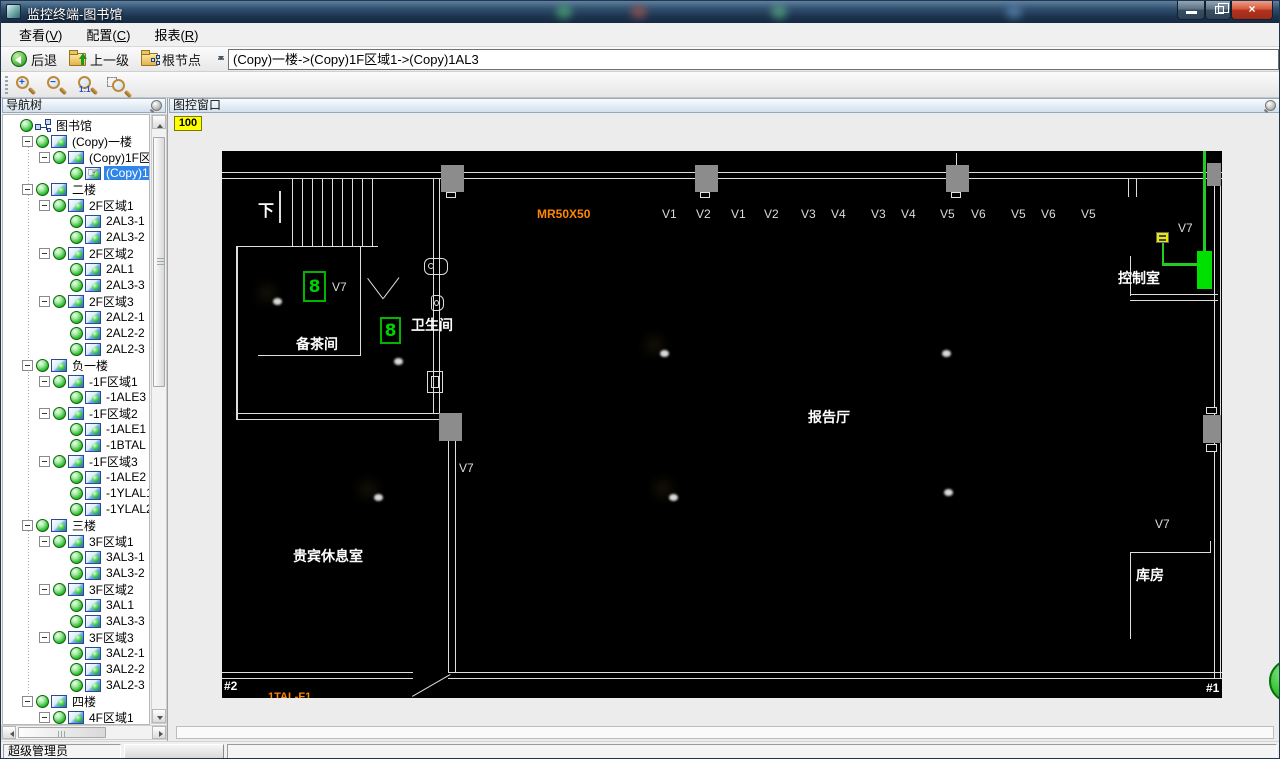 Image resolution: width=1280 pixels, height=759 pixels. Describe the element at coordinates (76, 349) in the screenshot. I see `tree-node: ☞ 2AL2-3` at that location.